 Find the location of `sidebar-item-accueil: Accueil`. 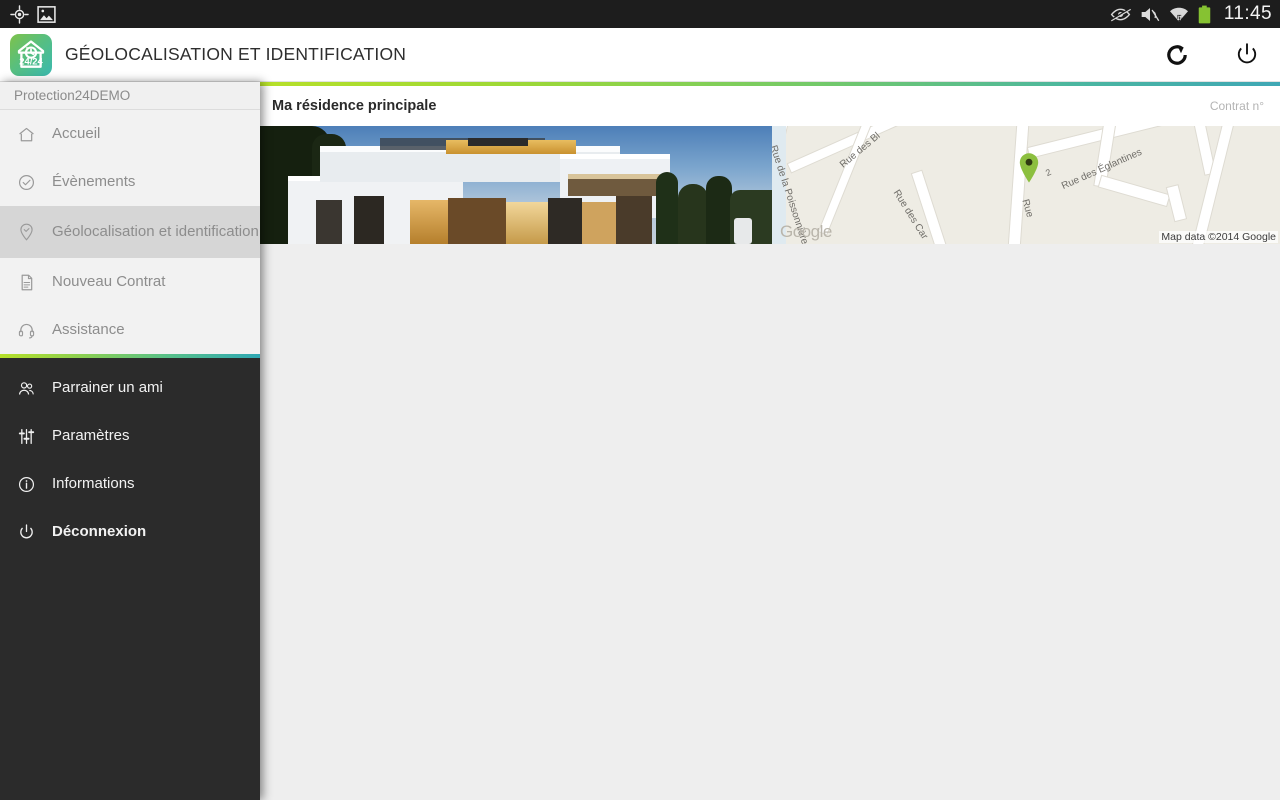

sidebar-item-accueil: Accueil is located at coordinates (130, 134).